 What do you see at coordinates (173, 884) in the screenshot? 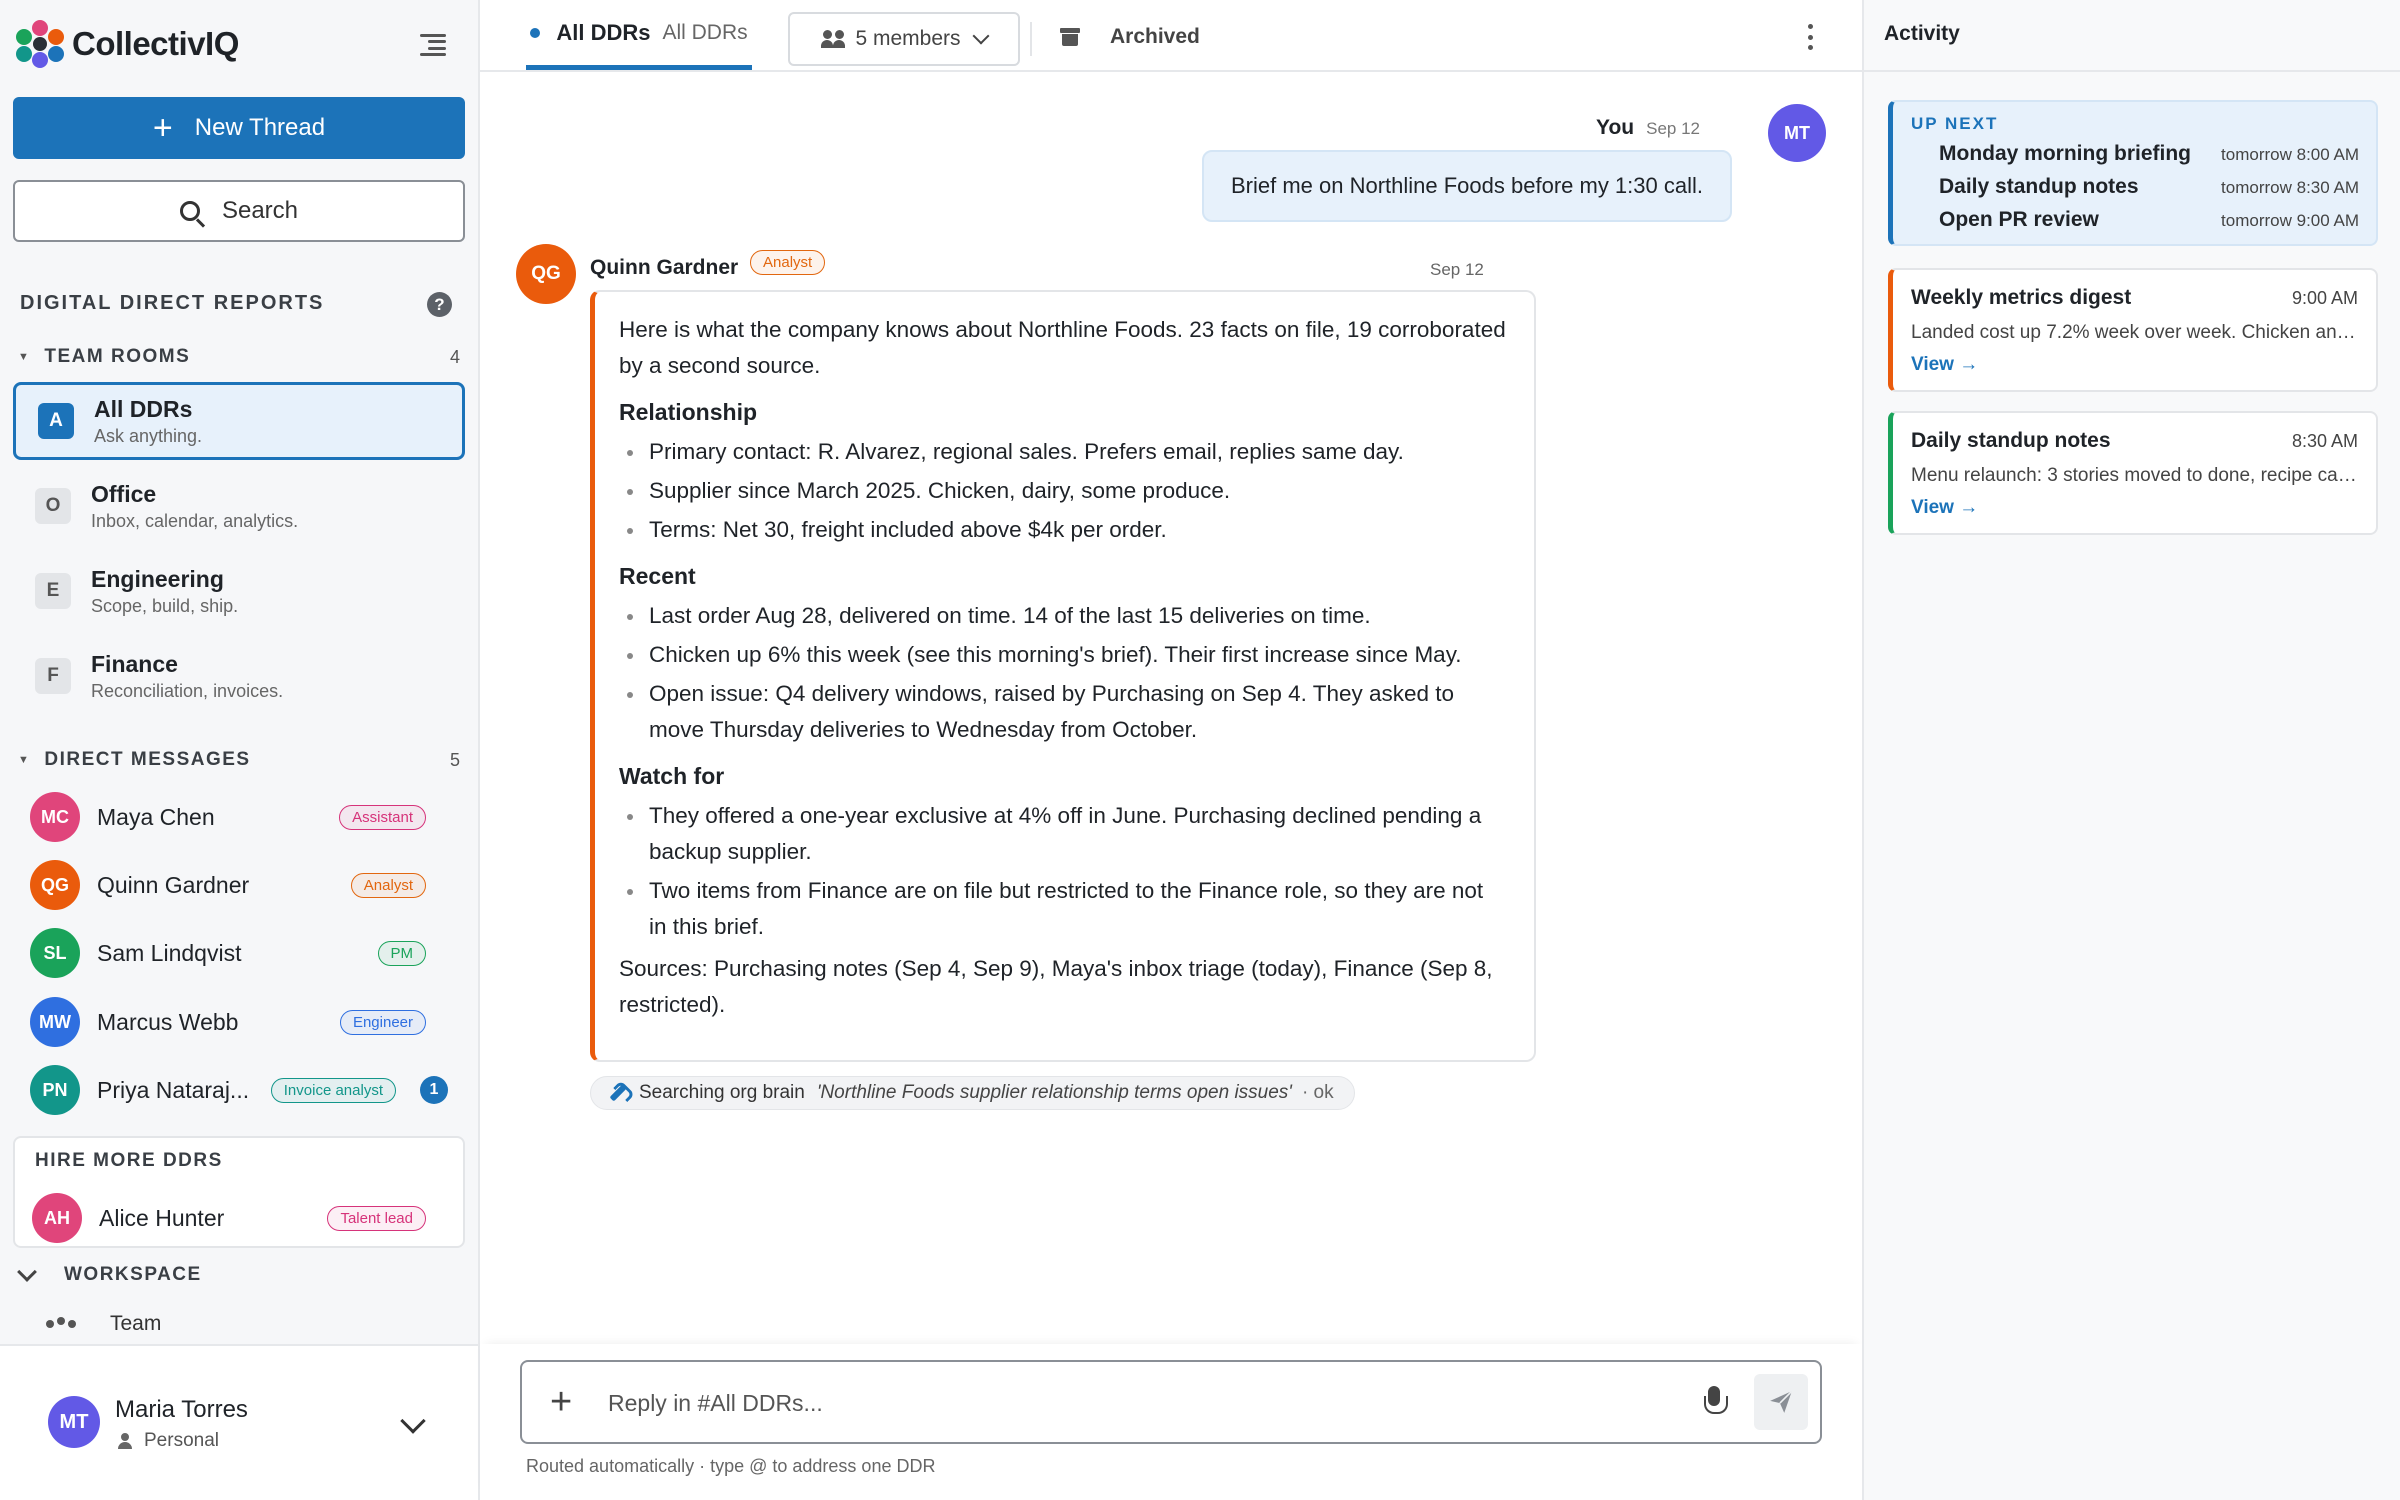
I see `dm-name: Quinn Gardner` at bounding box center [173, 884].